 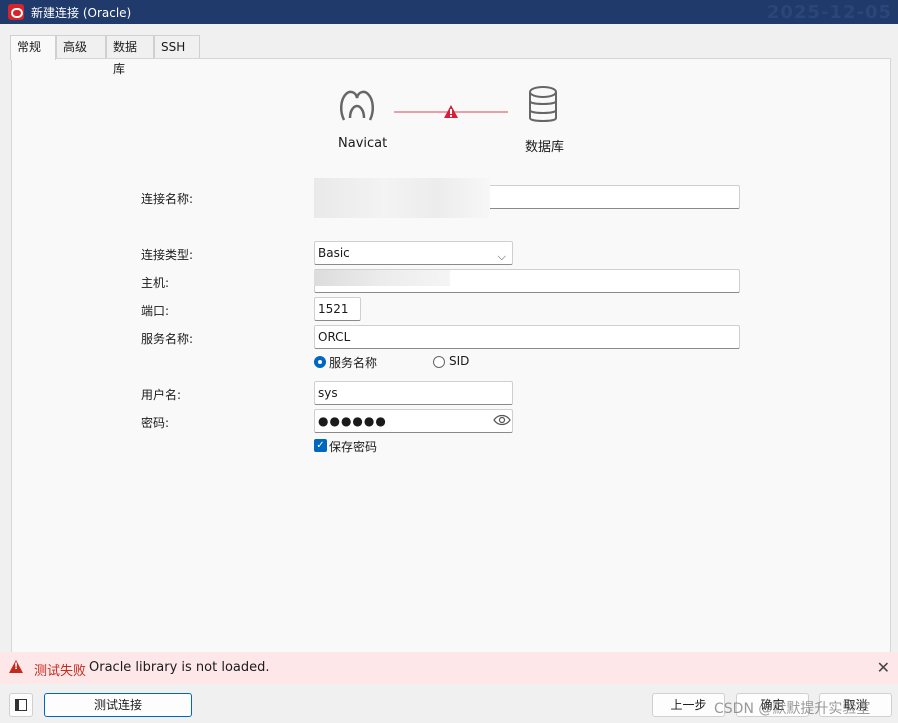 What do you see at coordinates (792, 709) in the screenshot?
I see `watermark: CSDN @默默提升实验室` at bounding box center [792, 709].